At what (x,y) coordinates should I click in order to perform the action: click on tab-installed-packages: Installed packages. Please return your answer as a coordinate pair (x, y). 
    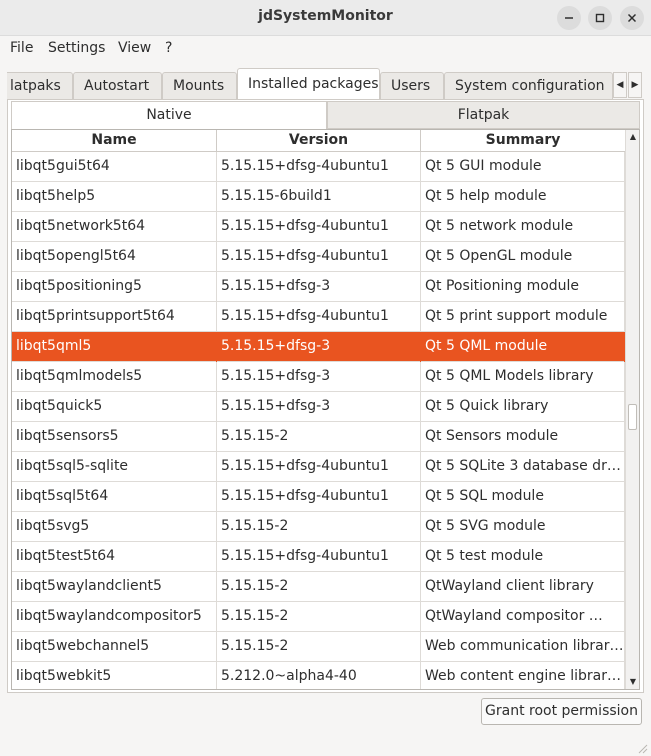
    Looking at the image, I should click on (308, 84).